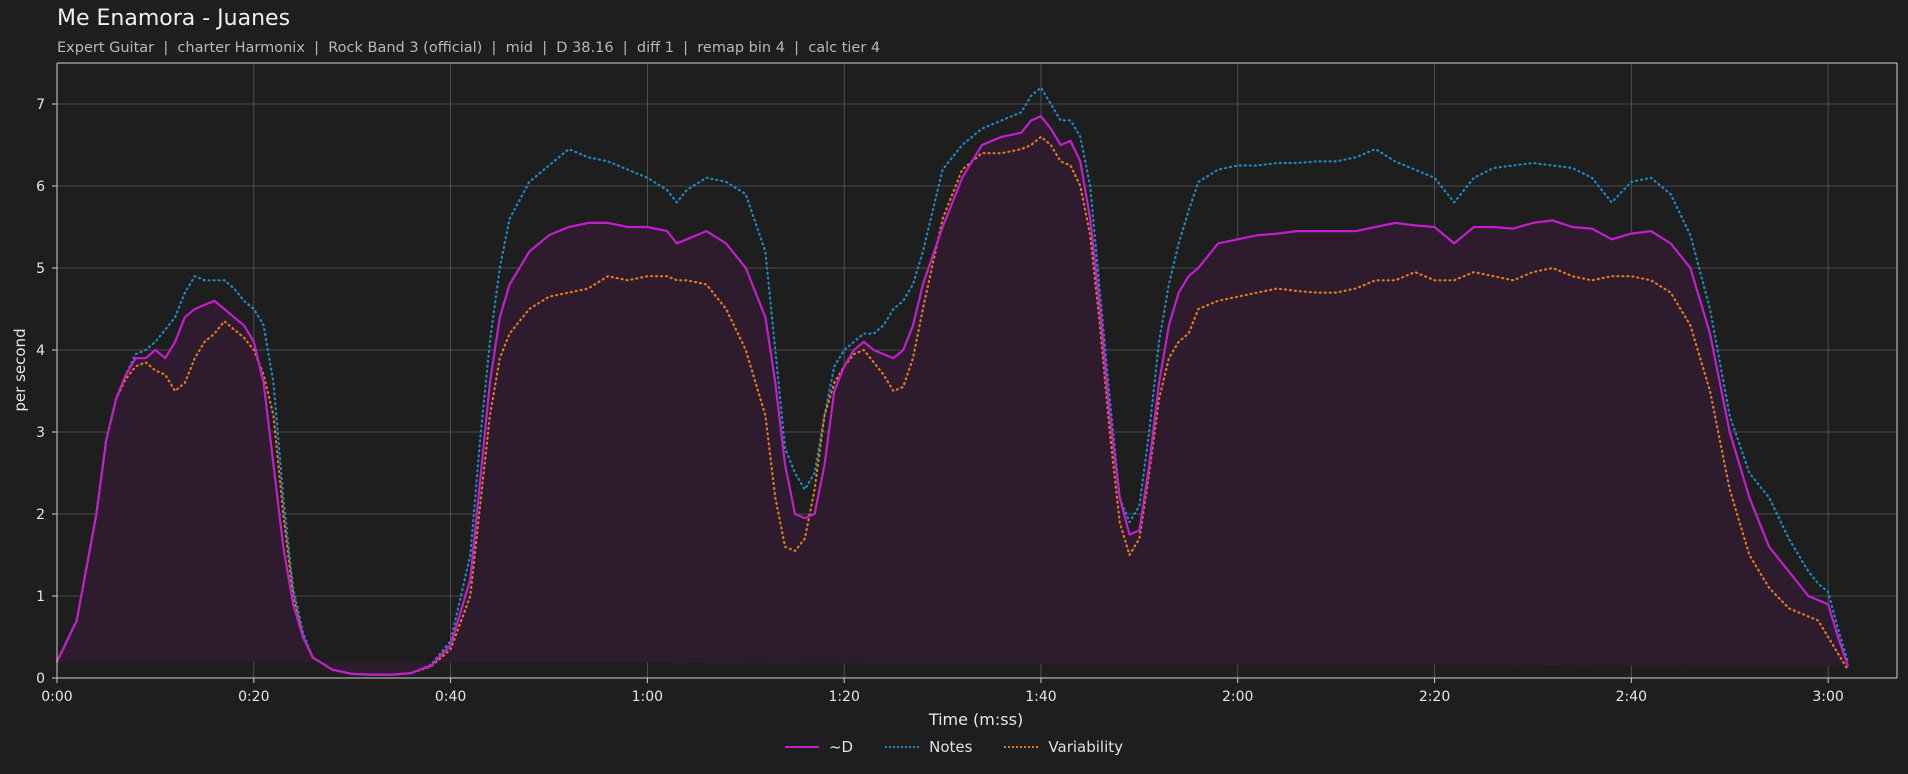 The height and width of the screenshot is (774, 1908). Describe the element at coordinates (647, 697) in the screenshot. I see `x-tick-label: 1:00` at that location.